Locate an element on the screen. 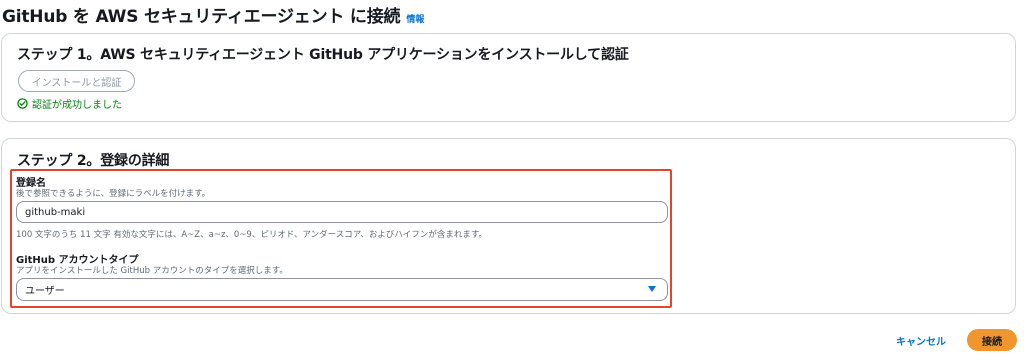  page-title: GitHub を AWS セキュリティエージェント に接続 is located at coordinates (201, 17).